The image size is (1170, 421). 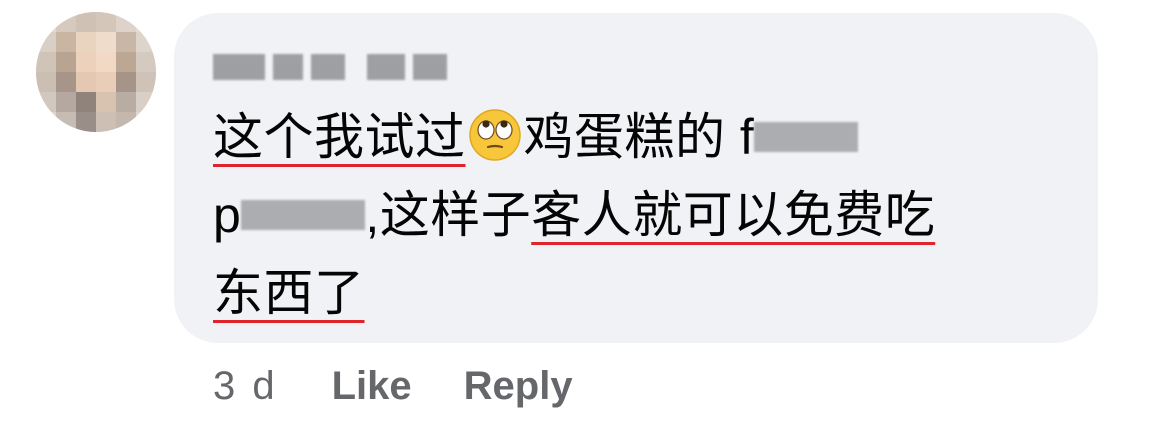 I want to click on spellcheck-flagged-text: 客人就可以免费吃, so click(x=733, y=215).